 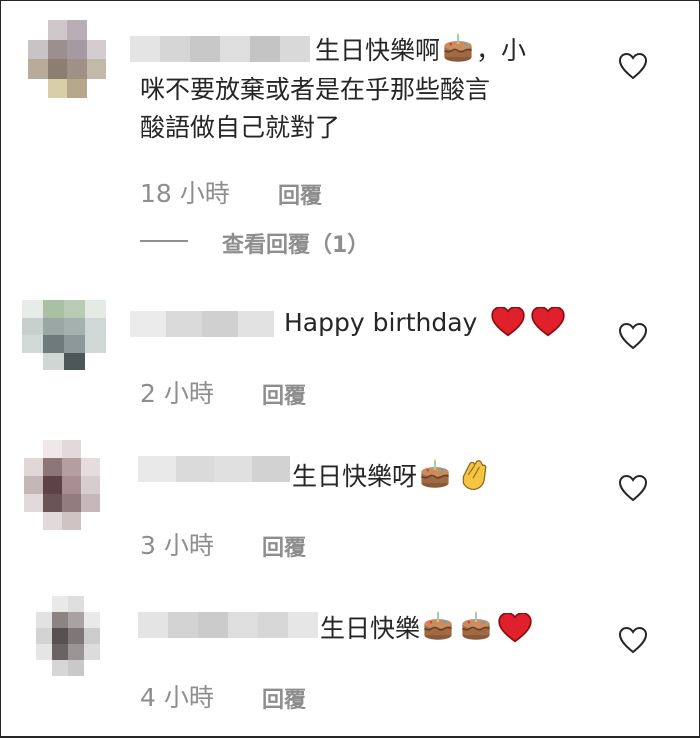 What do you see at coordinates (240, 127) in the screenshot?
I see `comment-text-line: 酸語做自己就對了` at bounding box center [240, 127].